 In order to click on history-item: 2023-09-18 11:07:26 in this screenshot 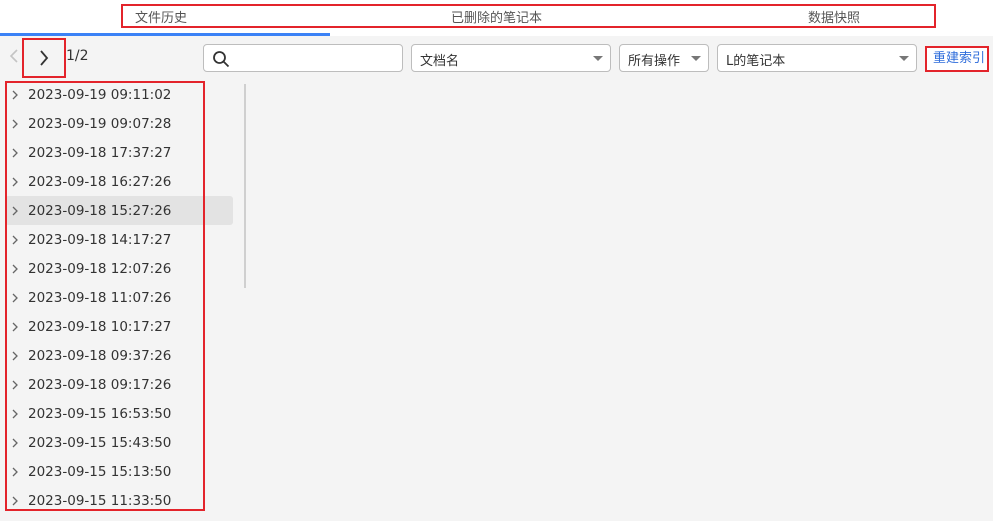, I will do `click(119, 297)`.